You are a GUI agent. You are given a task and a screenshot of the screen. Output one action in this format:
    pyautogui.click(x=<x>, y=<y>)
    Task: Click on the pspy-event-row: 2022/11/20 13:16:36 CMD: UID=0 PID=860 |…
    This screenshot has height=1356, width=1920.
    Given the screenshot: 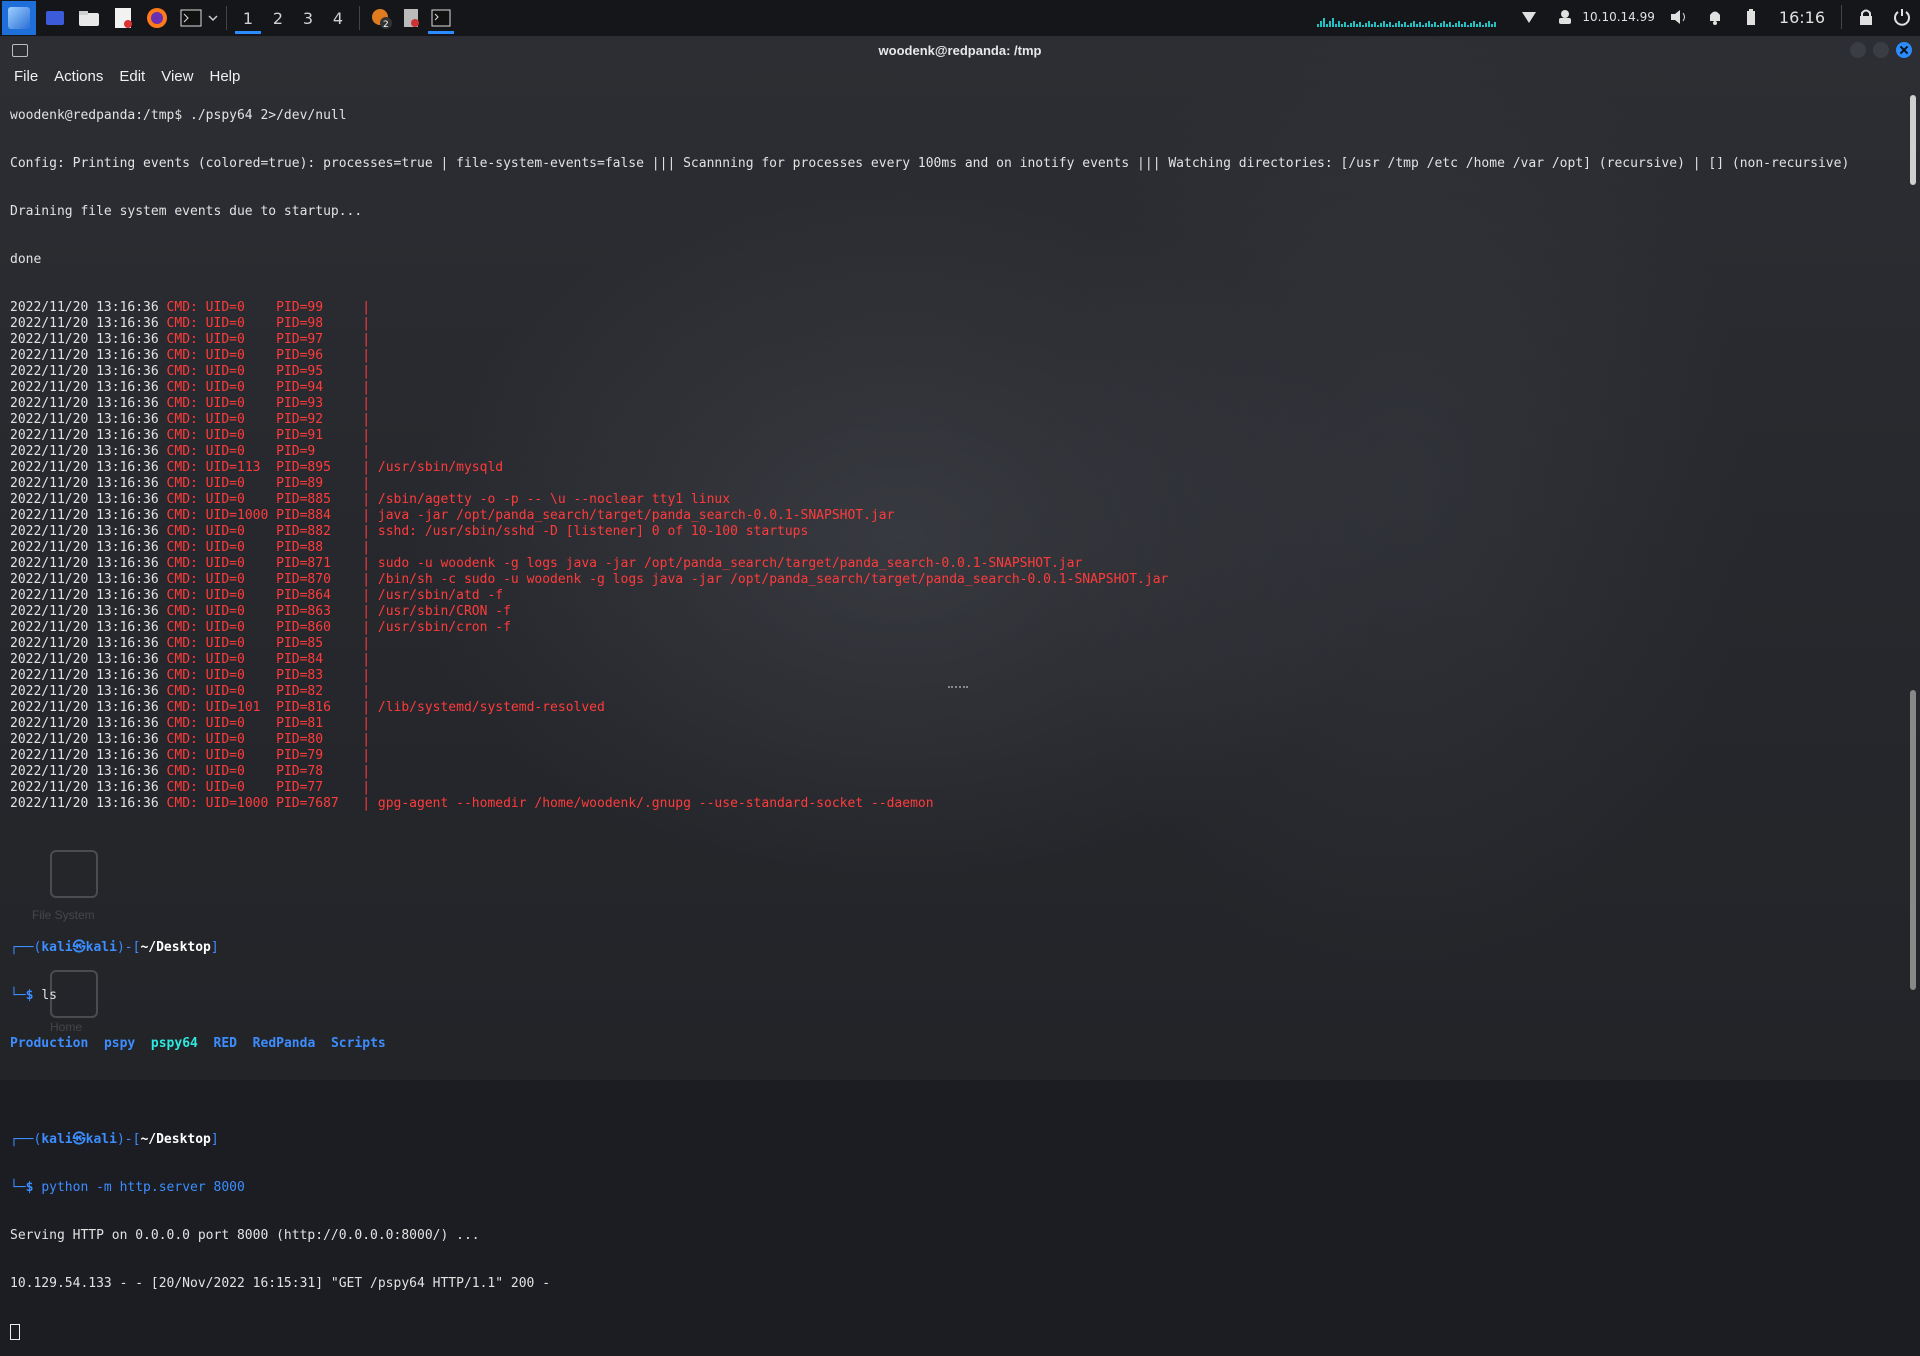 What is the action you would take?
    pyautogui.click(x=950, y=628)
    